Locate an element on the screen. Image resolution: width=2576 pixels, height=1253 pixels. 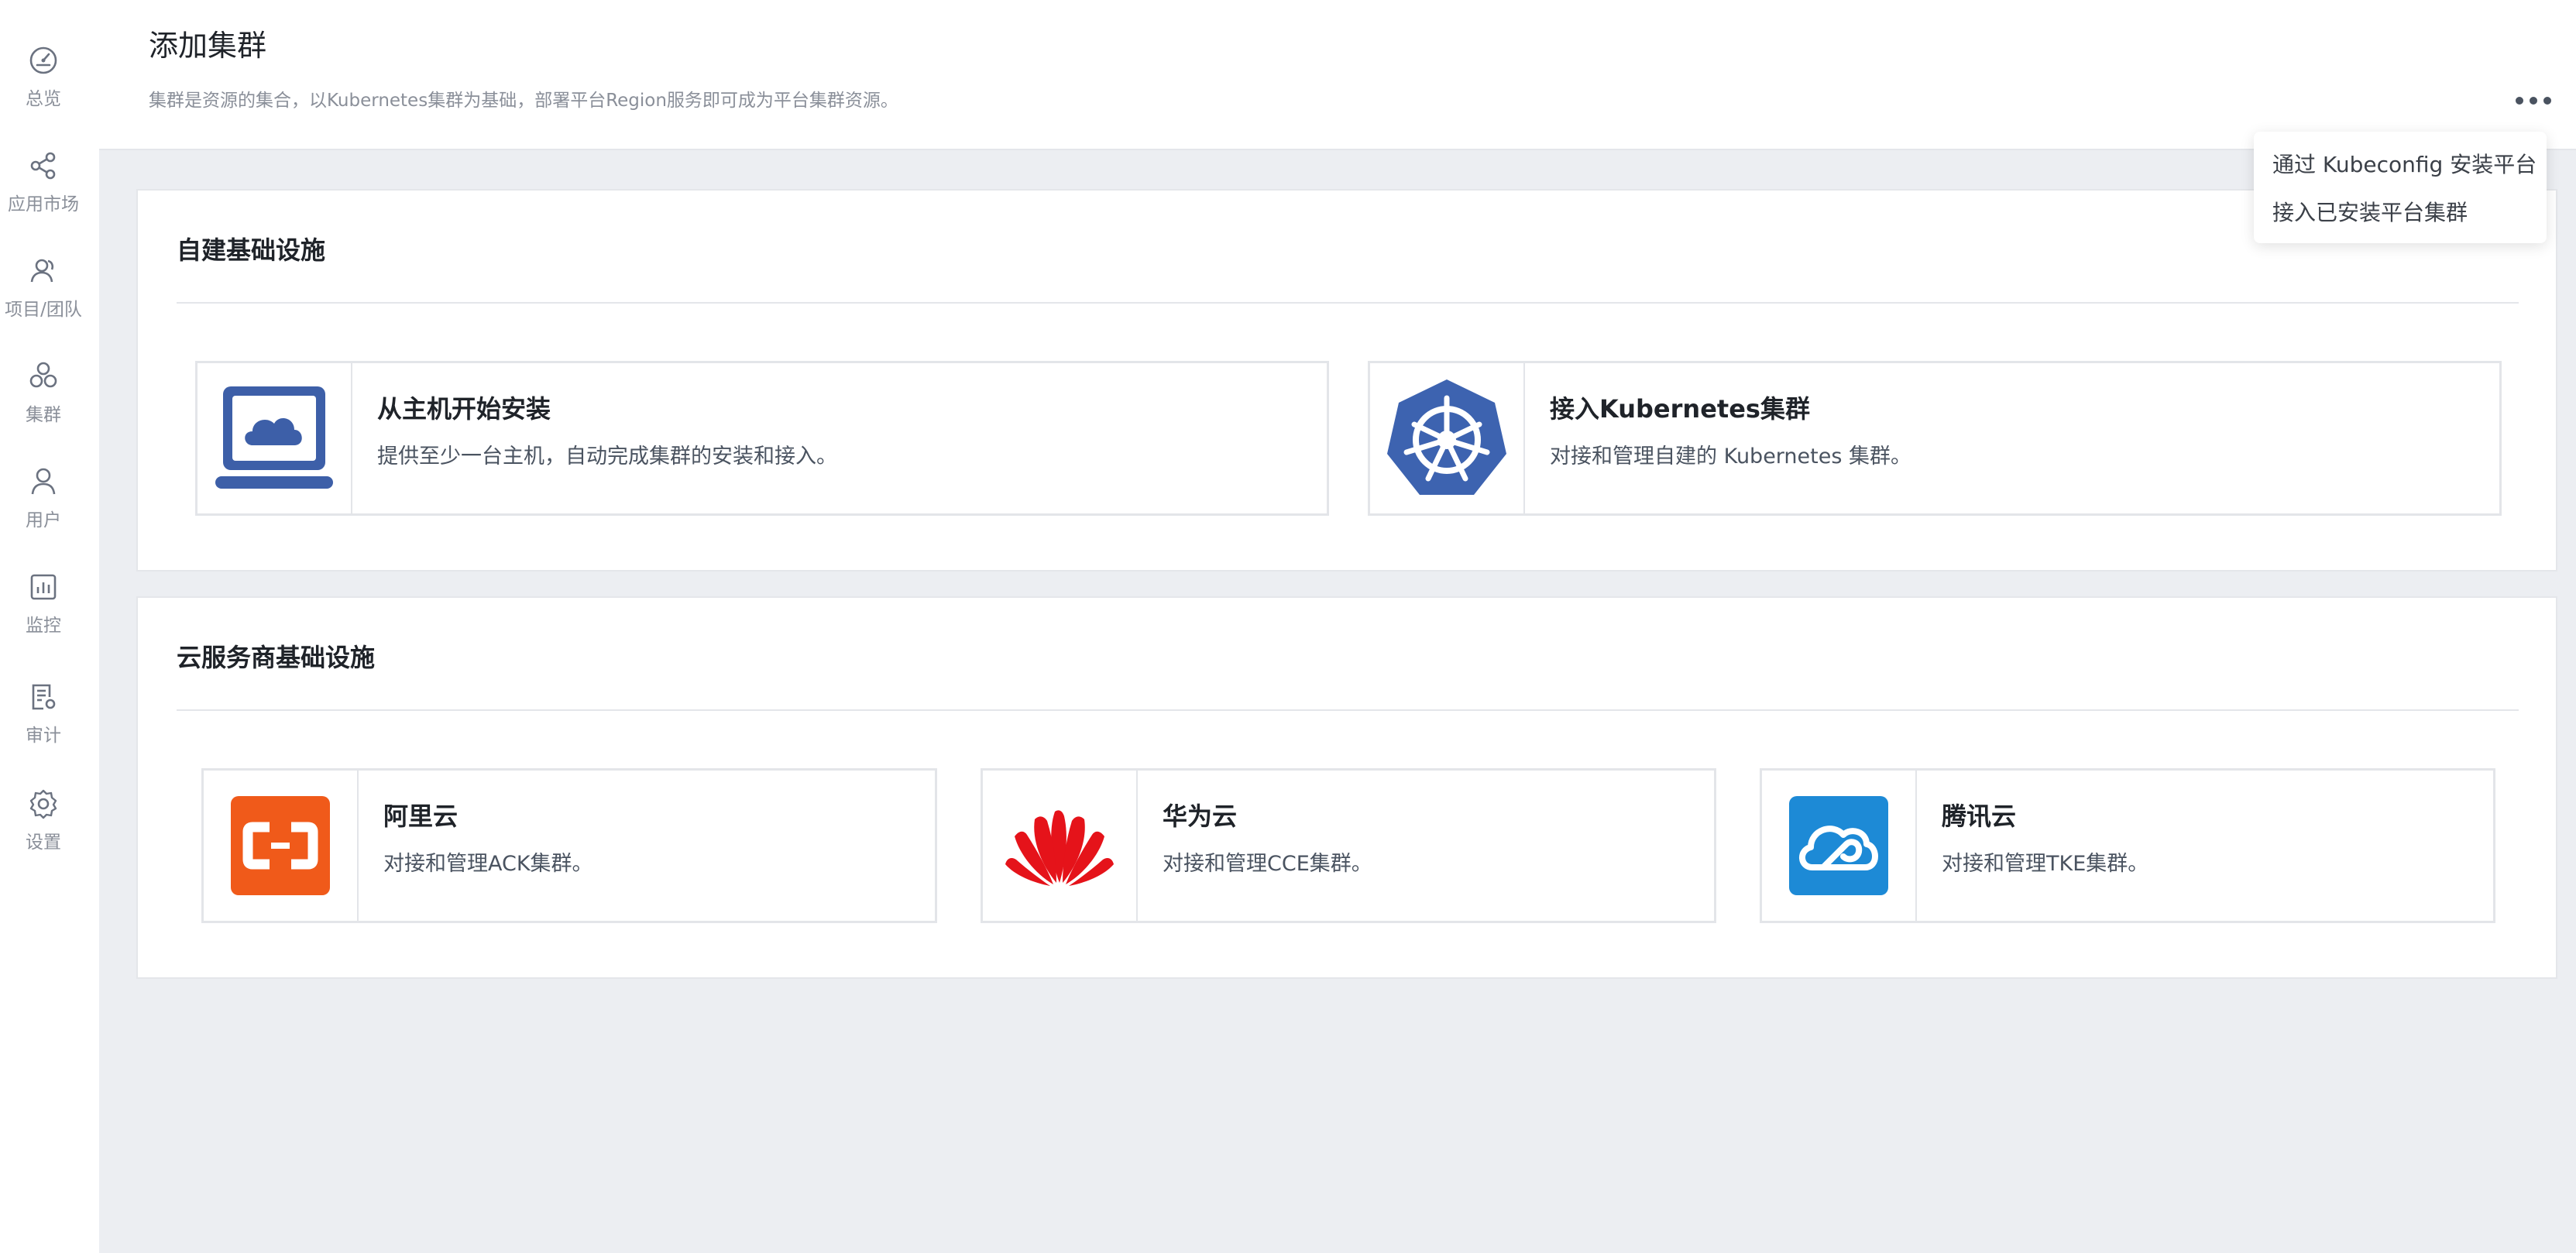
sidebar-item-label: 总览 is located at coordinates (43, 99).